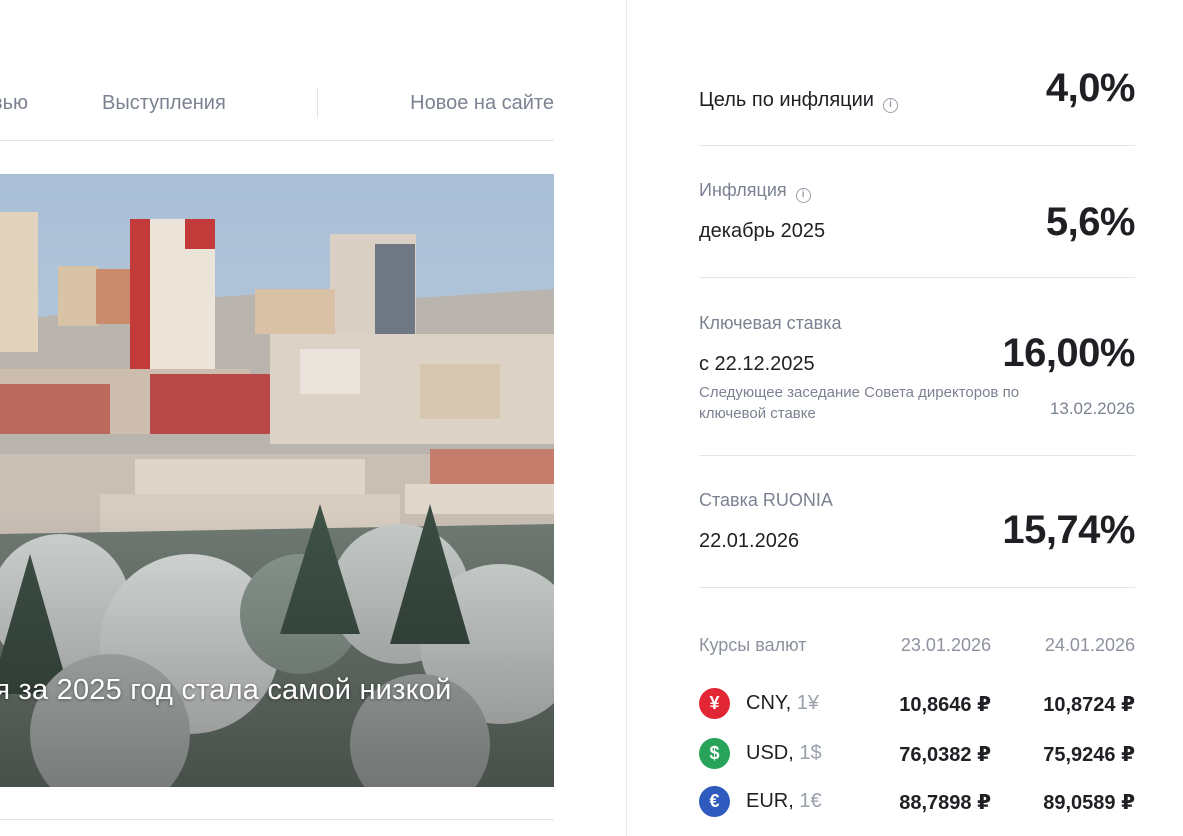 This screenshot has height=836, width=1183. I want to click on inflation-value: 5,6%, so click(1090, 222).